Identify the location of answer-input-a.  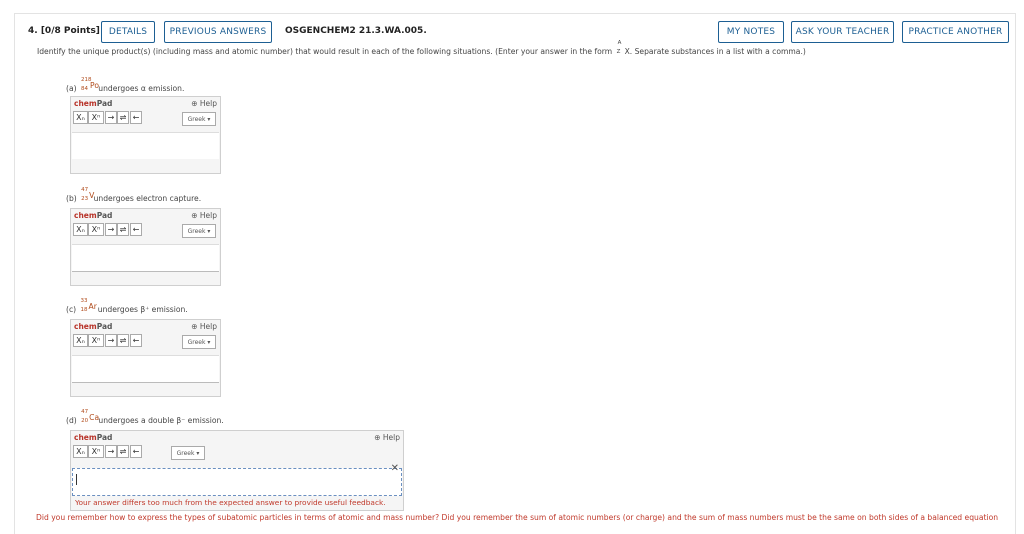
(145, 145).